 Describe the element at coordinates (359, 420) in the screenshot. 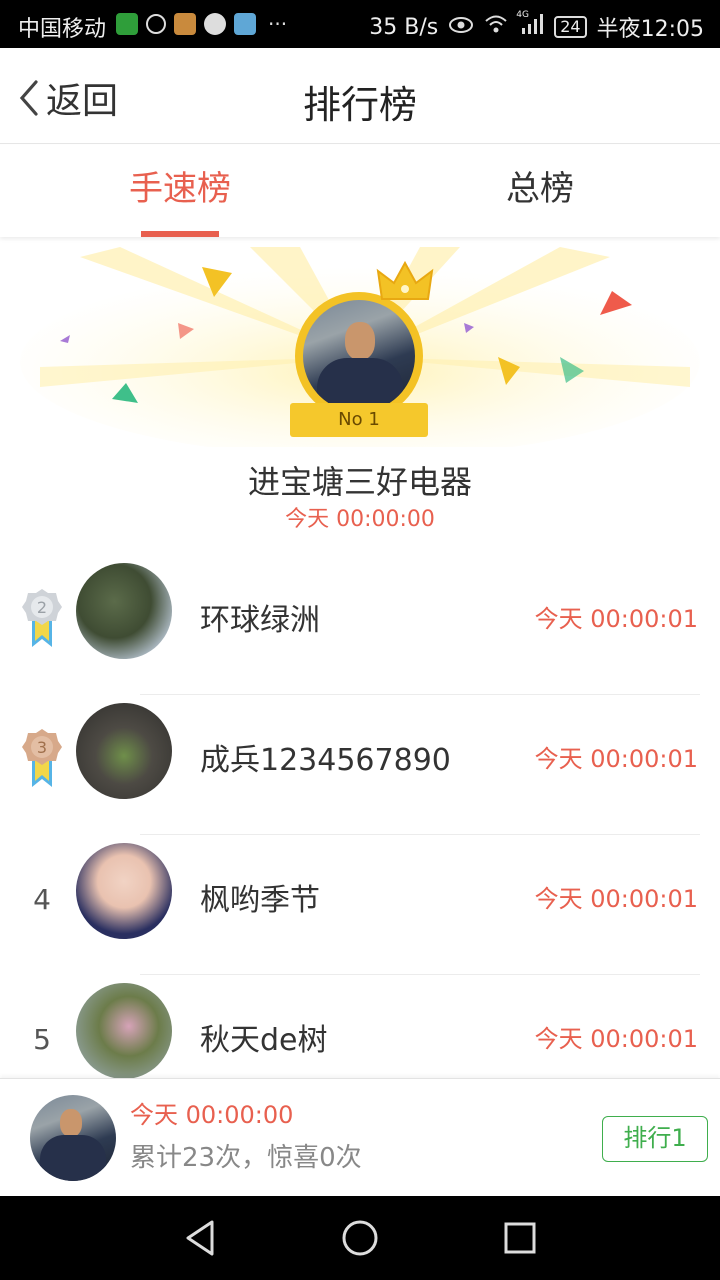

I see `no1-ribbon: No 1` at that location.